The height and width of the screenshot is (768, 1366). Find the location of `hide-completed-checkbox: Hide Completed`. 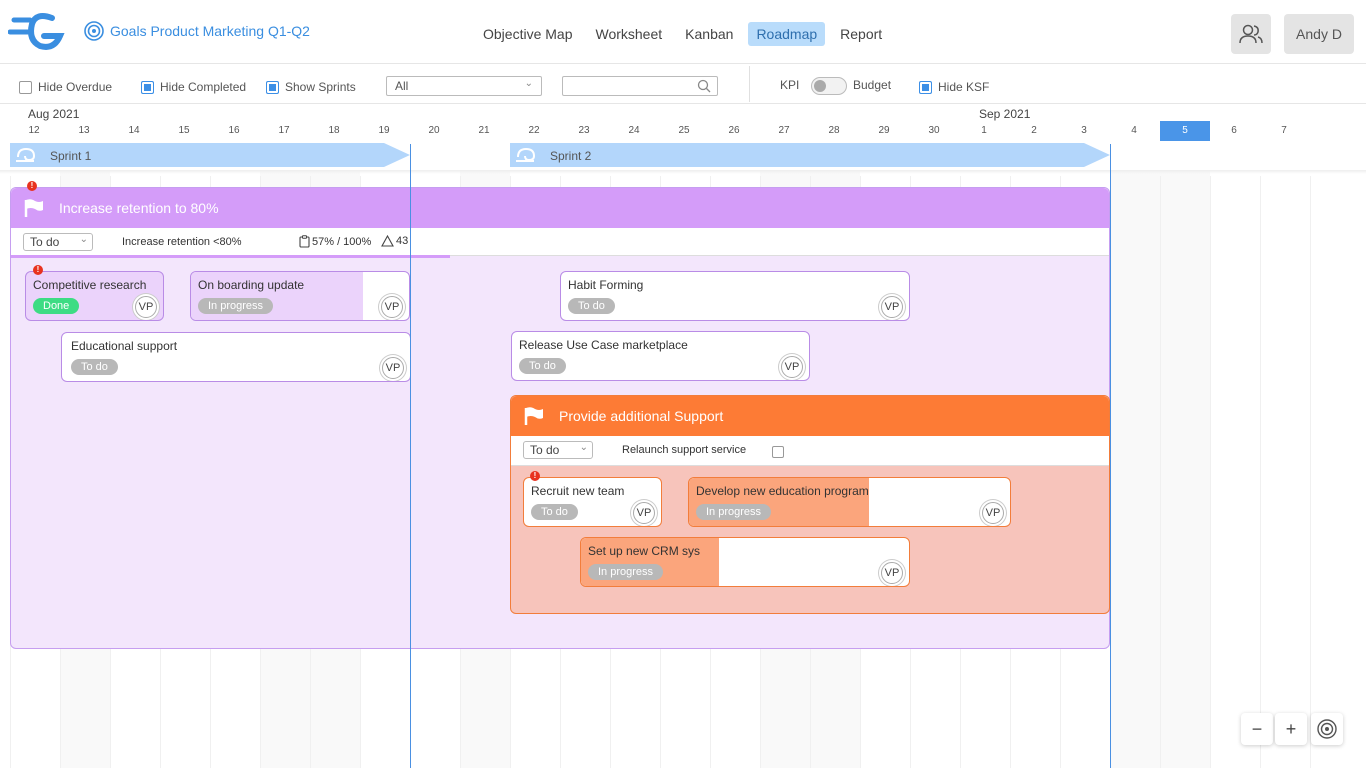

hide-completed-checkbox: Hide Completed is located at coordinates (193, 87).